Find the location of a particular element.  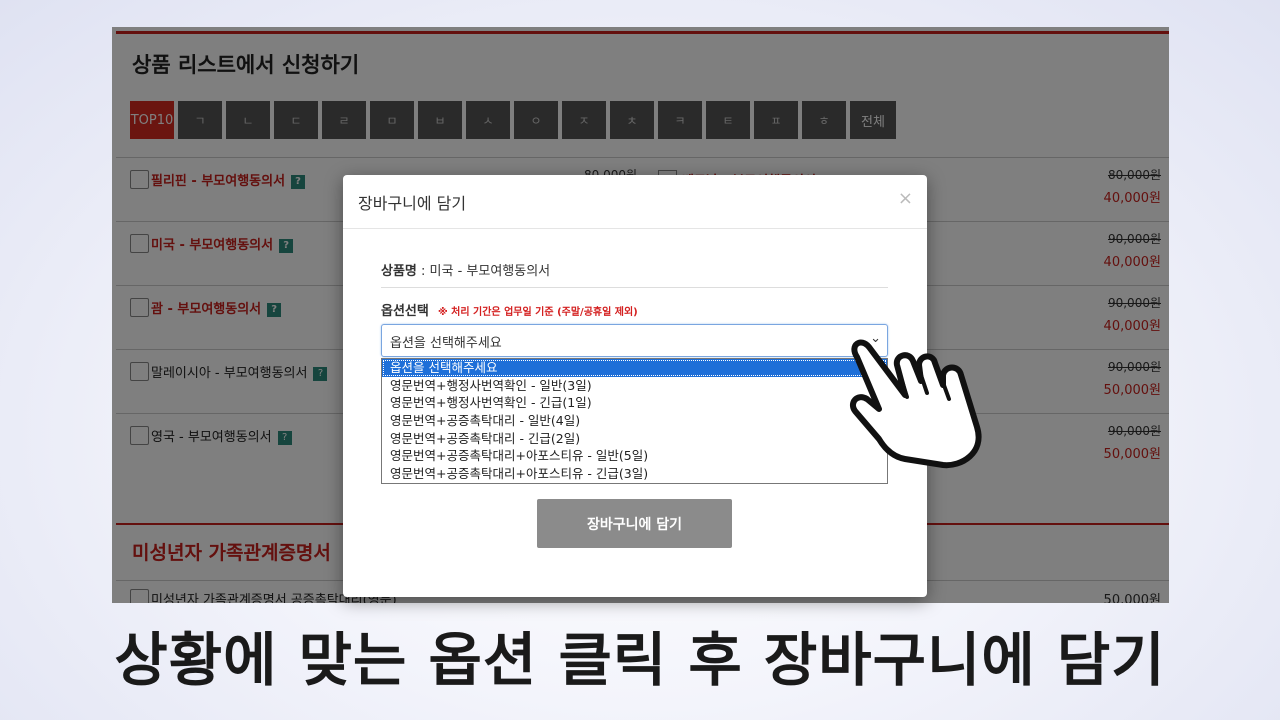

add-to-cart-button: 장바구니에 담기 is located at coordinates (634, 523).